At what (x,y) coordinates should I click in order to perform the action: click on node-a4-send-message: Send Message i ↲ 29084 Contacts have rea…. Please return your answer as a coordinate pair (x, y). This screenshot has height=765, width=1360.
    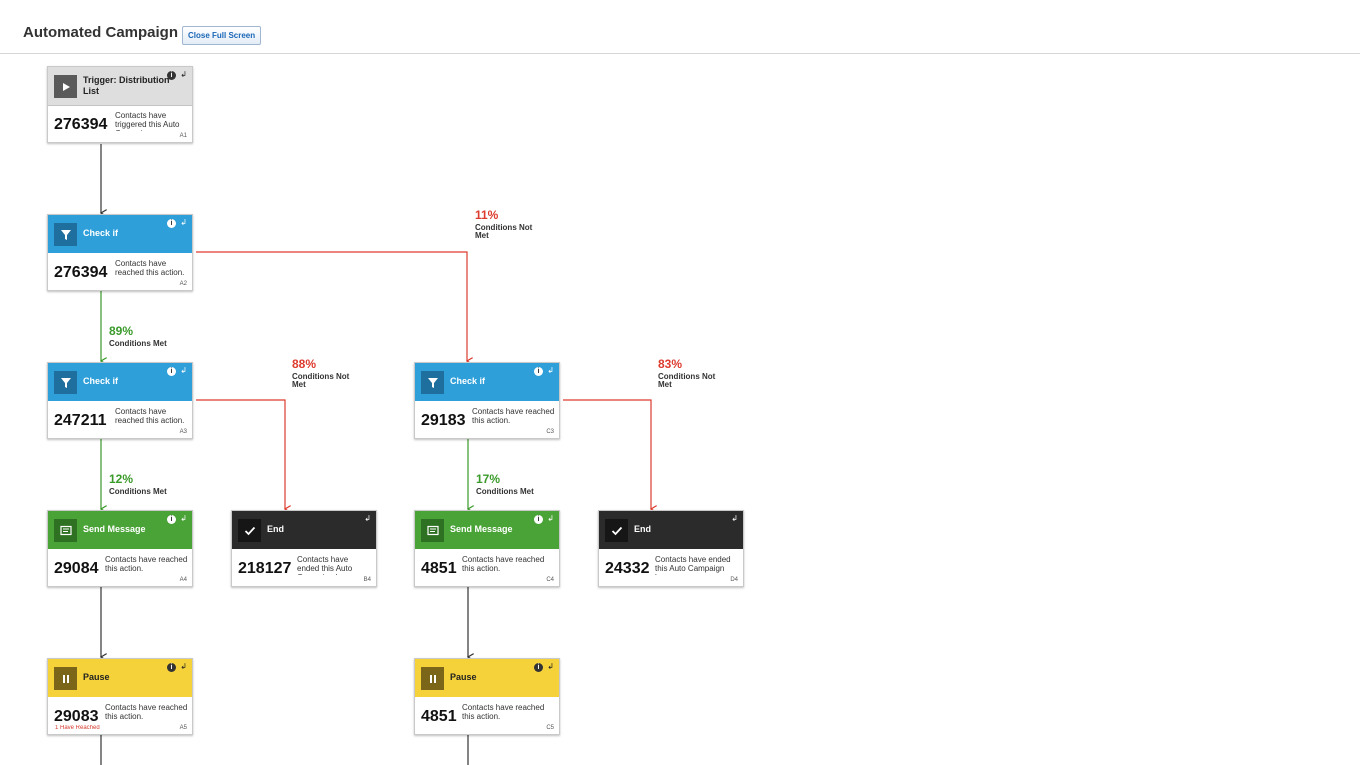
    Looking at the image, I should click on (120, 548).